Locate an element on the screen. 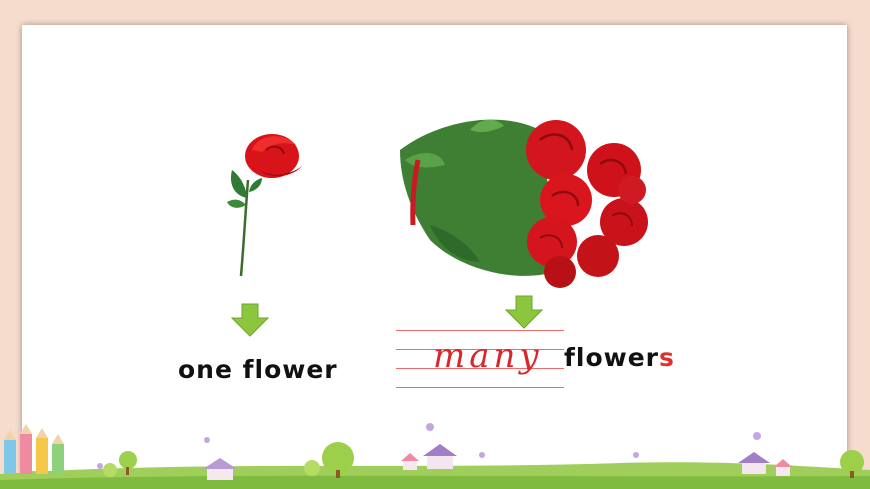 The image size is (870, 489). quantifier-word: many is located at coordinates (488, 356).